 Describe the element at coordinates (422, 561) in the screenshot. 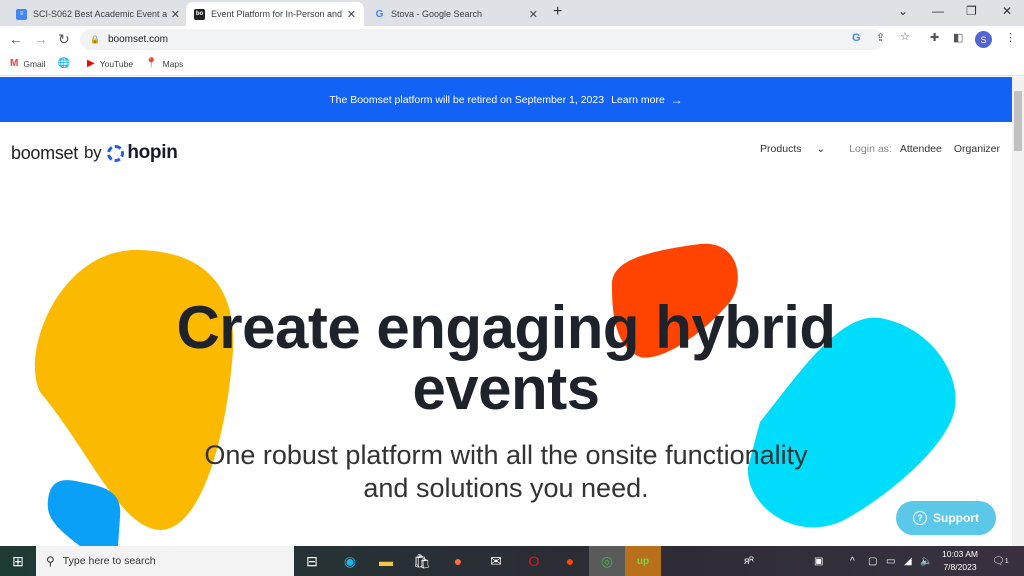

I see `store-icon: 🛍` at that location.